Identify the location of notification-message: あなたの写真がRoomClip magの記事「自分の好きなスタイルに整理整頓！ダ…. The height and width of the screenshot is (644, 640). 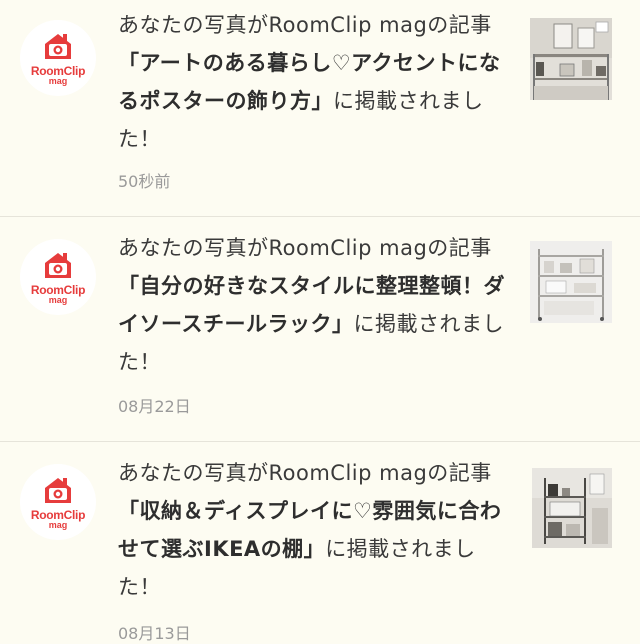
(314, 305).